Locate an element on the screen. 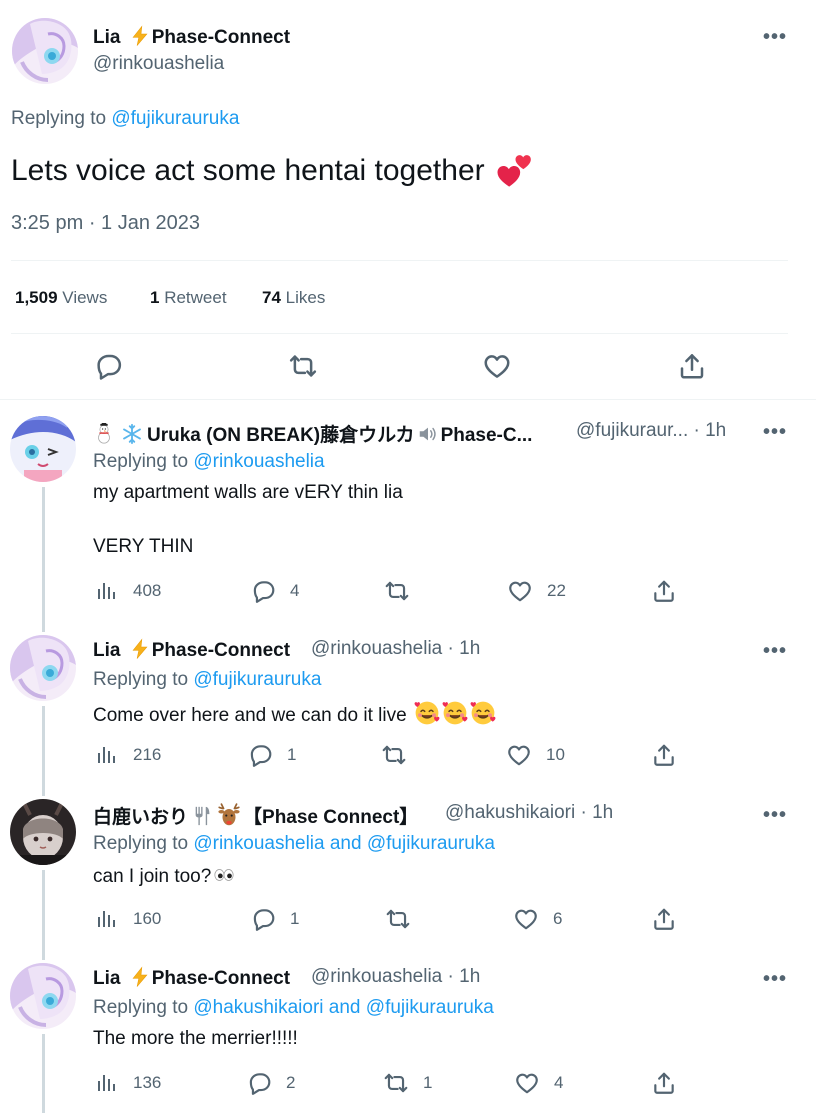  handle-text: @hakushikaiori is located at coordinates (510, 812).